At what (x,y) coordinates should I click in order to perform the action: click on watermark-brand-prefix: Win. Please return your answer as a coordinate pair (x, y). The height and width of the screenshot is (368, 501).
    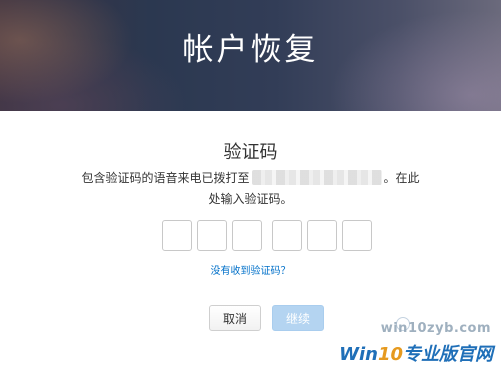
    Looking at the image, I should click on (358, 354).